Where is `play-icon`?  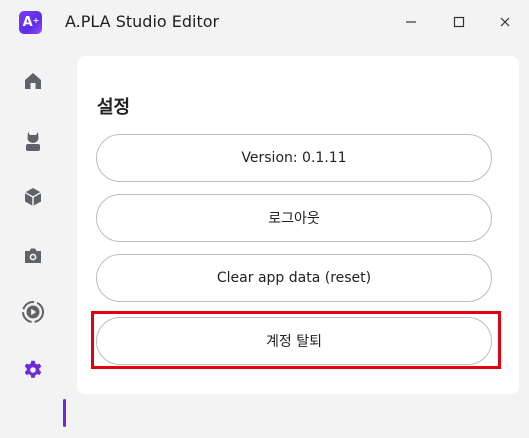 play-icon is located at coordinates (33, 312).